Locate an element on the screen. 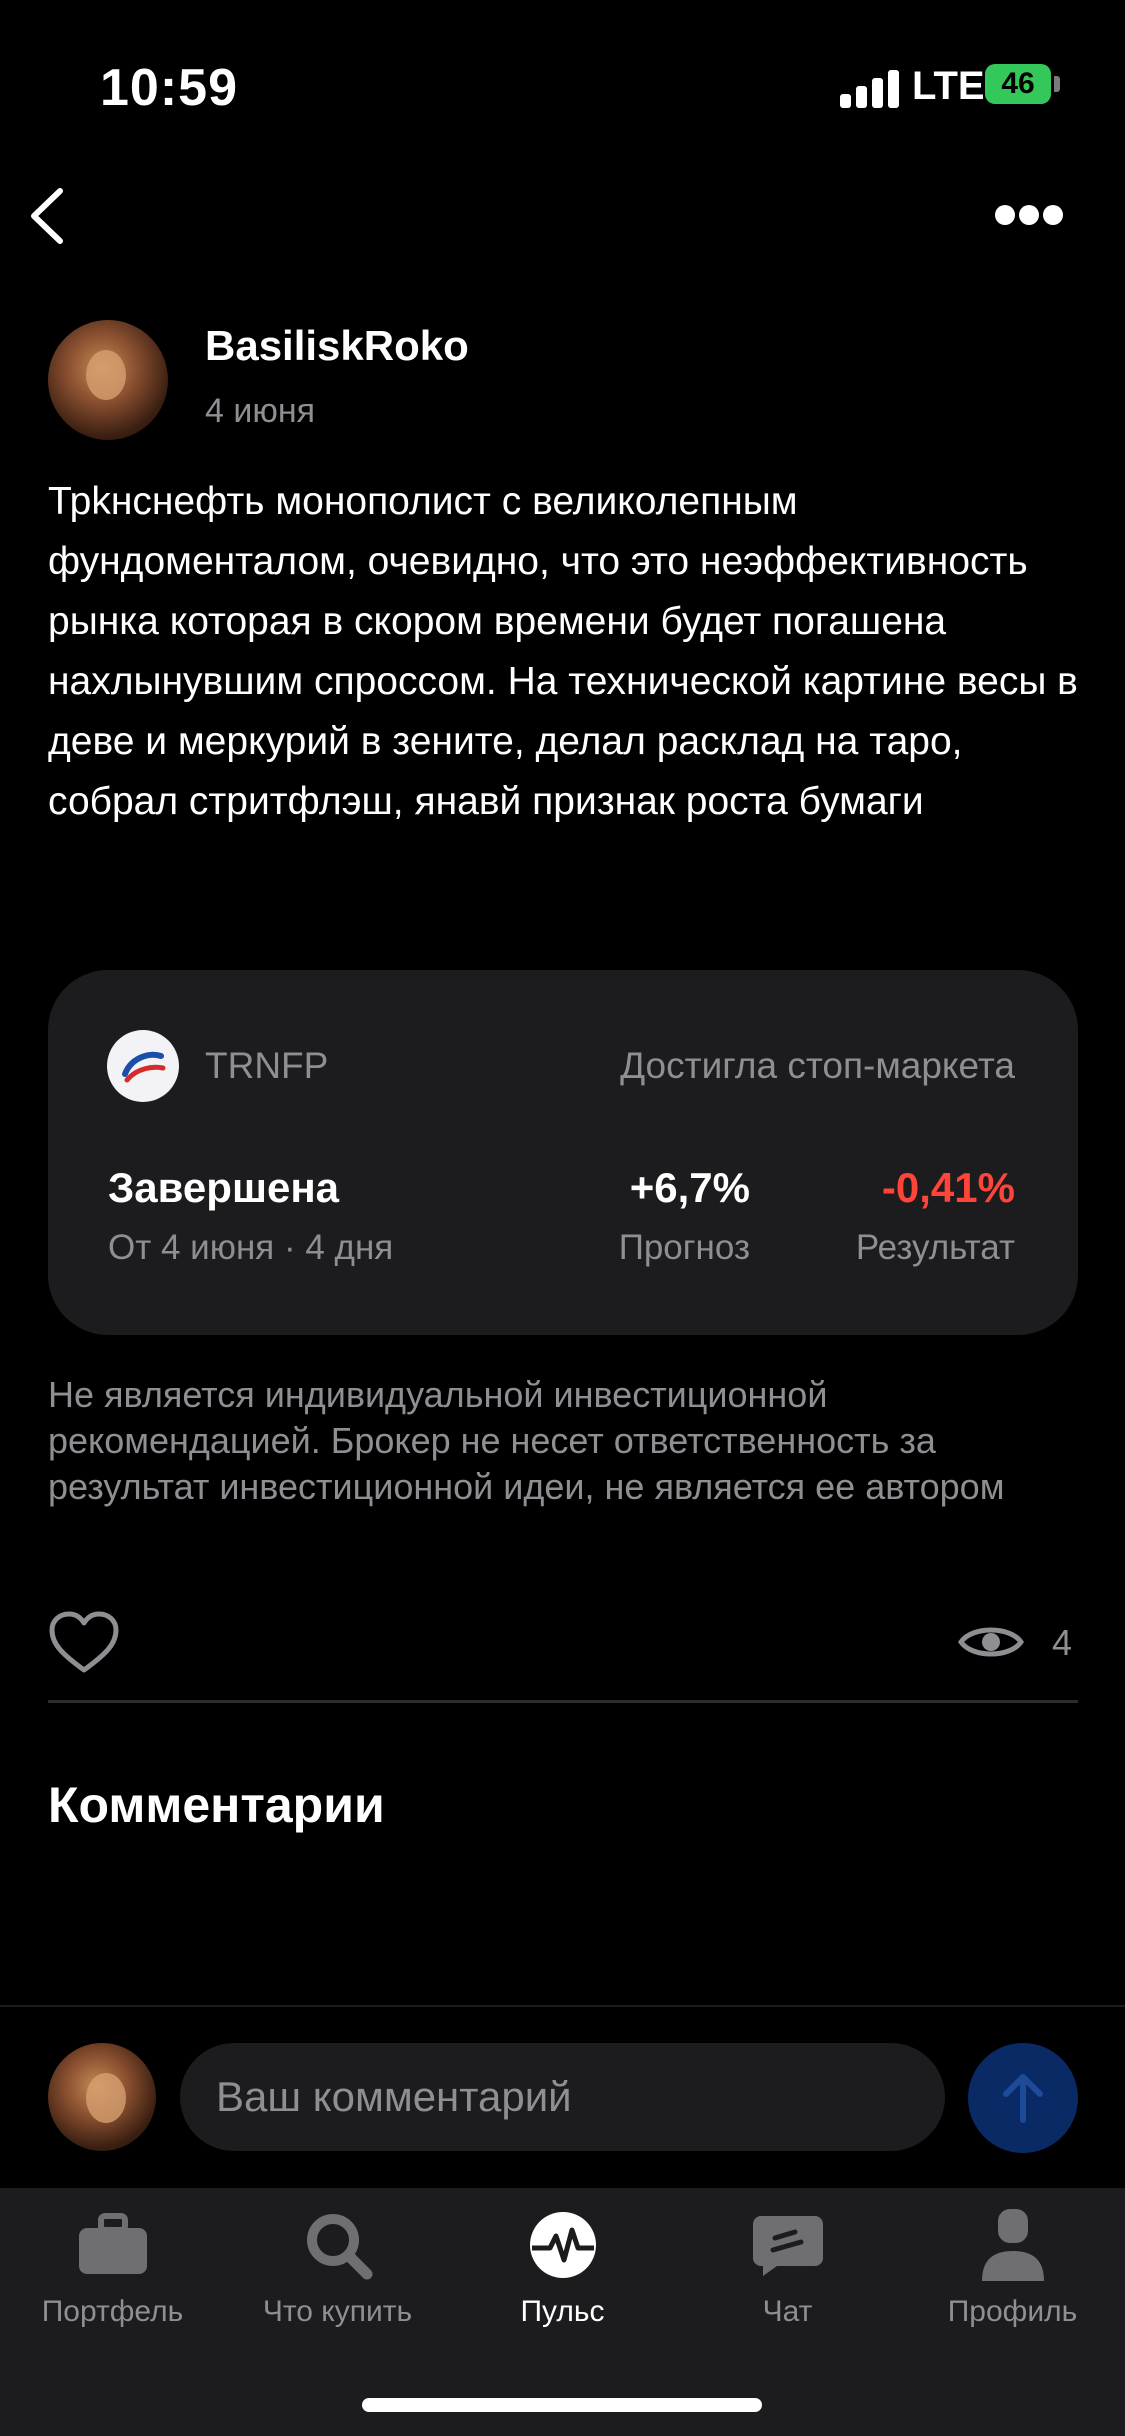  eye-icon is located at coordinates (991, 1642).